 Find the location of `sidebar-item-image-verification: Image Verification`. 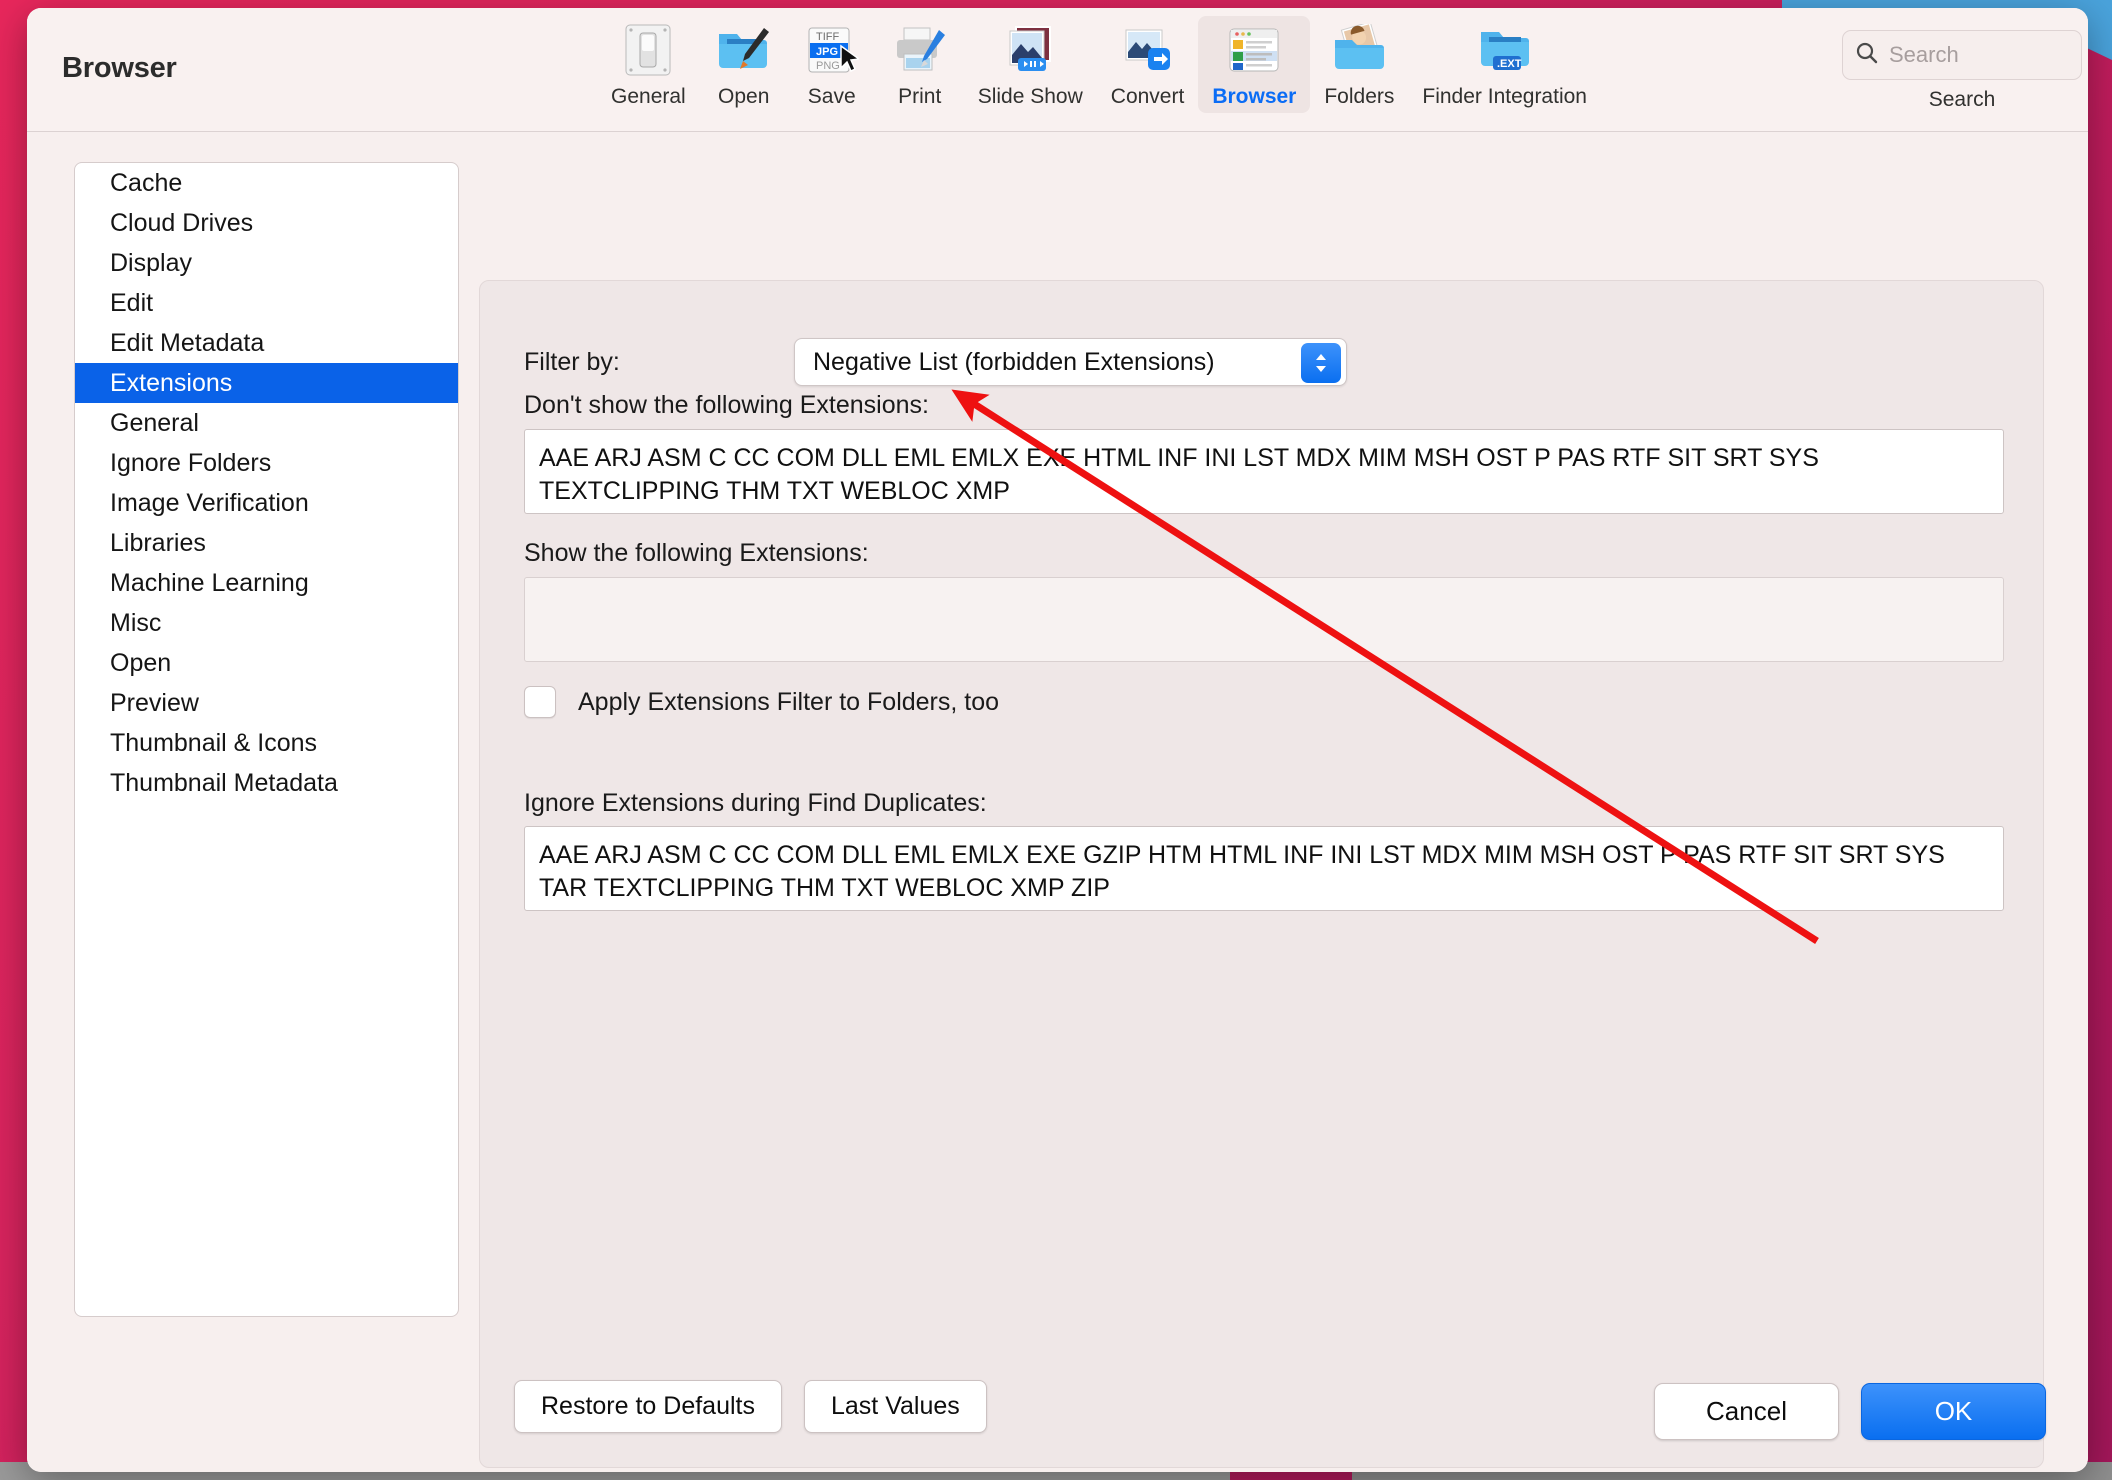

sidebar-item-image-verification: Image Verification is located at coordinates (266, 503).